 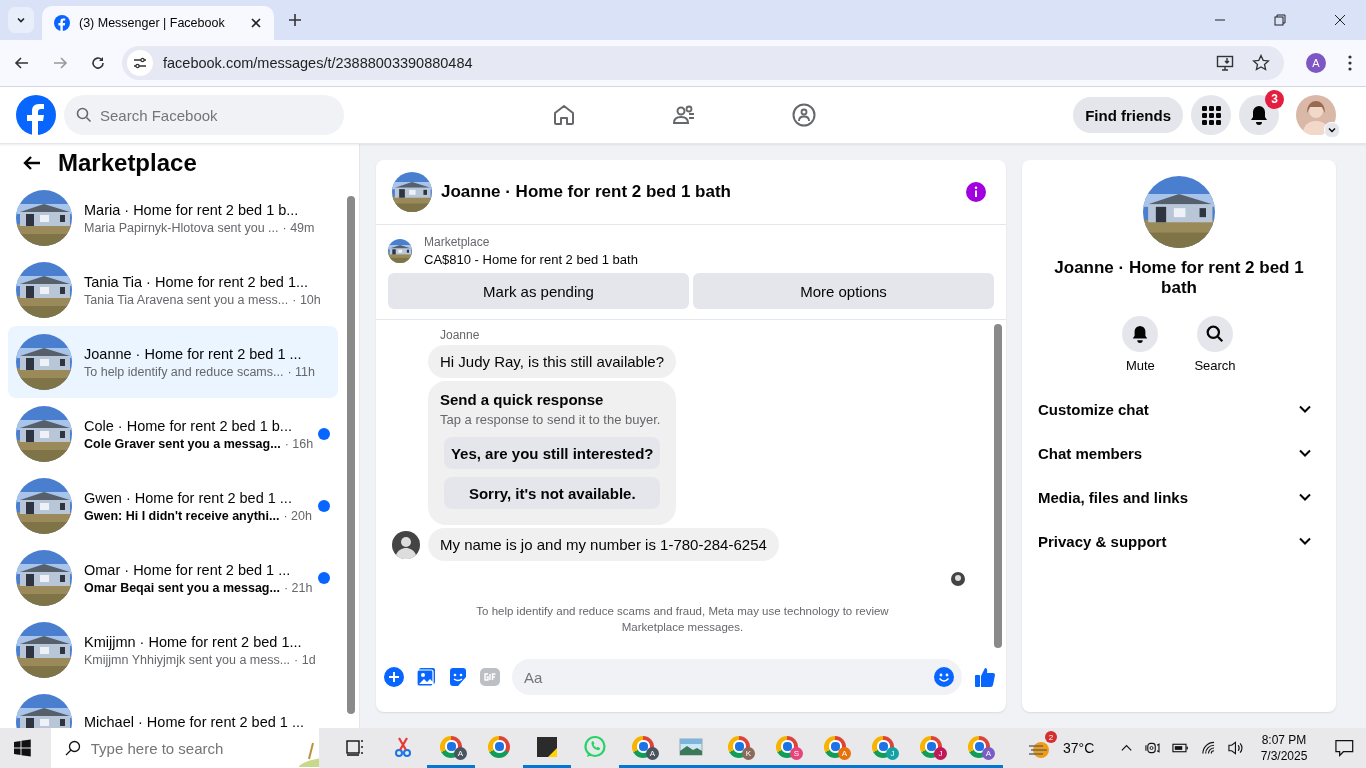 I want to click on conversation-item: Omar · Home for rent 2 bed 1 ... Omar Beqai sent you a messag... · 21h, so click(x=173, y=578).